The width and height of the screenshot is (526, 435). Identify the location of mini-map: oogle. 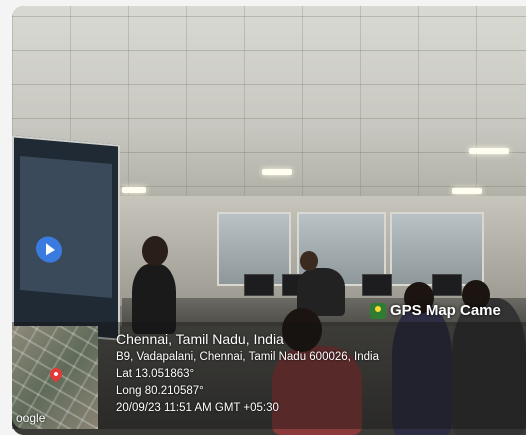
(55, 377).